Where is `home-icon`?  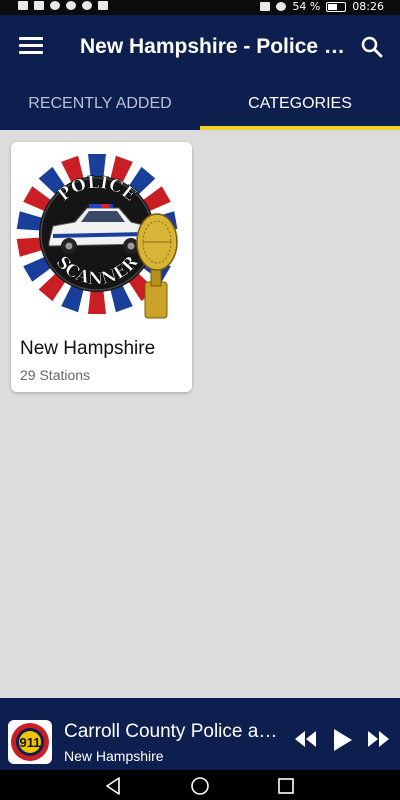 home-icon is located at coordinates (200, 786).